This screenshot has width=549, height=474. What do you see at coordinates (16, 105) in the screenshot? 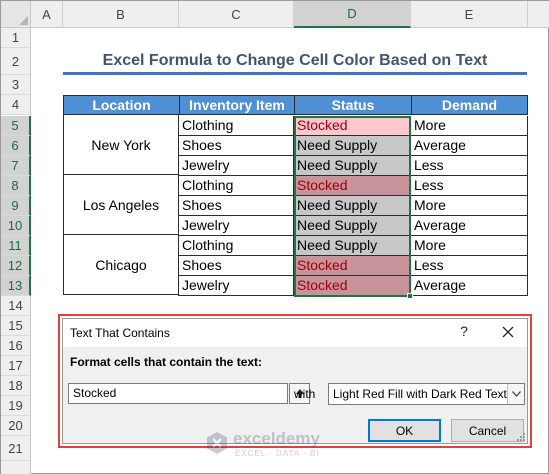
I see `row-header-4: 4` at bounding box center [16, 105].